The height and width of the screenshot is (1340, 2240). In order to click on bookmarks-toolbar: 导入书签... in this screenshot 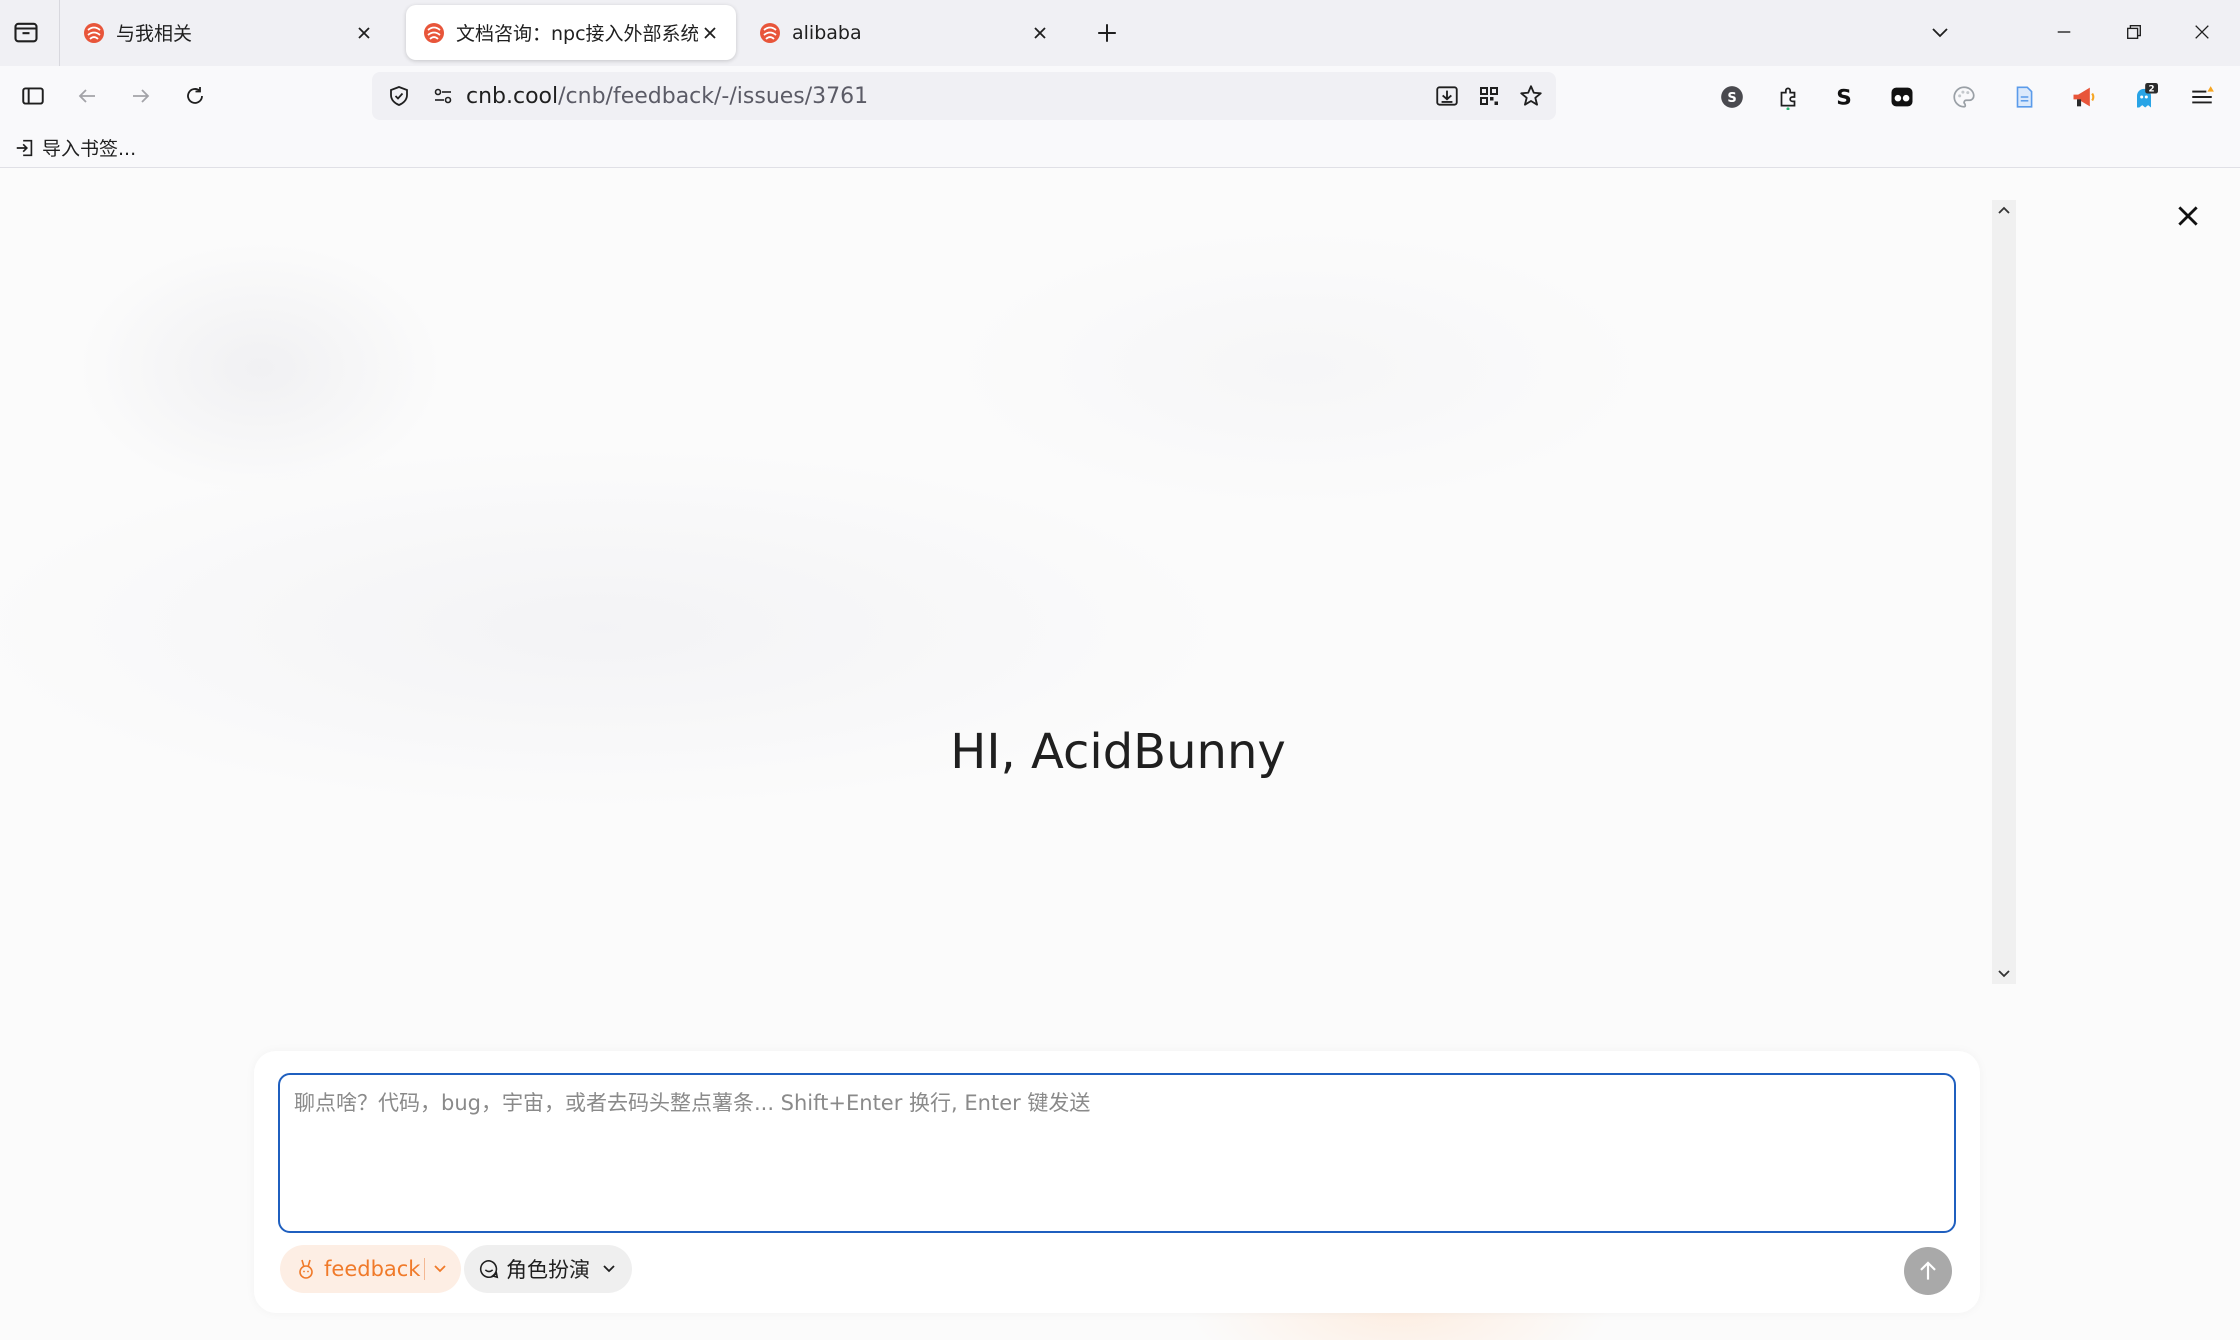, I will do `click(1120, 147)`.